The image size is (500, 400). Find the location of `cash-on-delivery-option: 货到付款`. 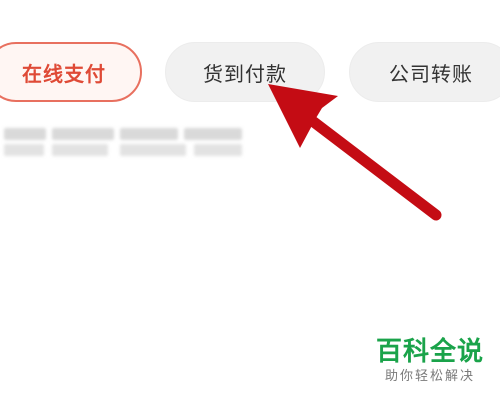

cash-on-delivery-option: 货到付款 is located at coordinates (245, 72).